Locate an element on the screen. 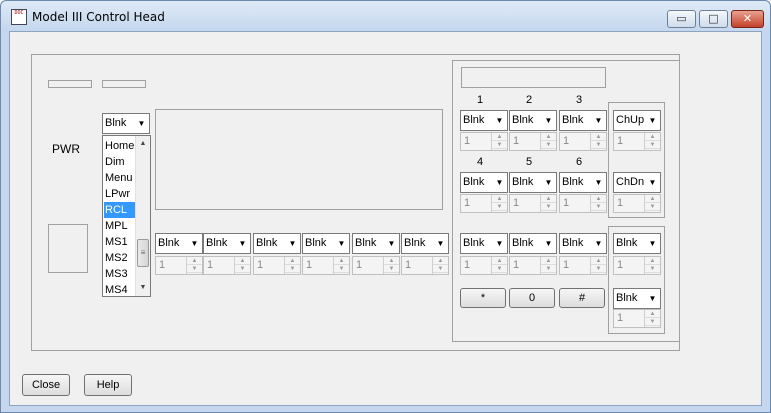  scrollbar-thumb: ≡ is located at coordinates (143, 253).